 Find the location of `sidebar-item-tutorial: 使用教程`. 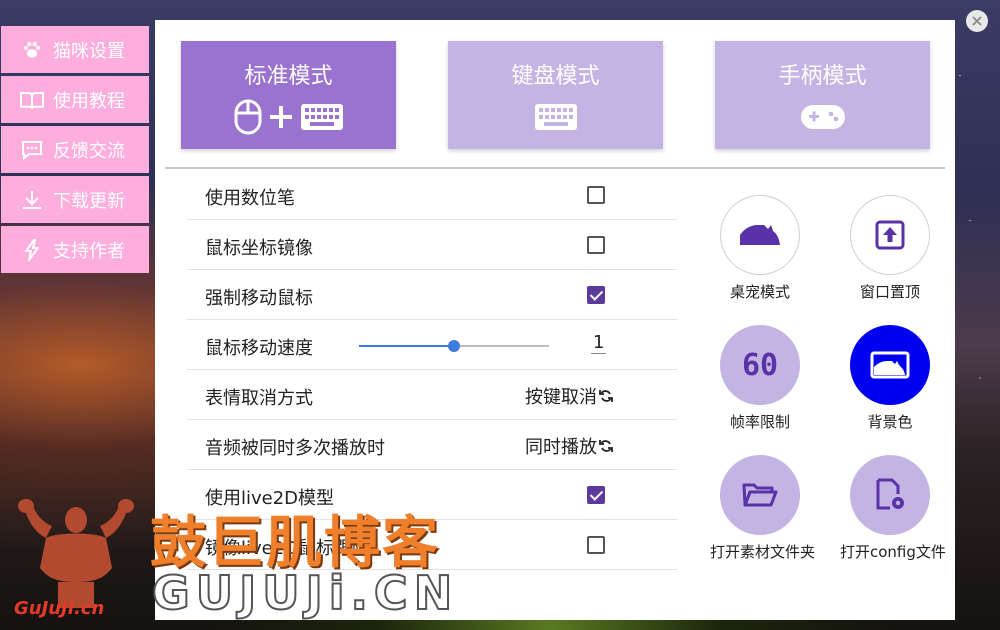

sidebar-item-tutorial: 使用教程 is located at coordinates (75, 99).